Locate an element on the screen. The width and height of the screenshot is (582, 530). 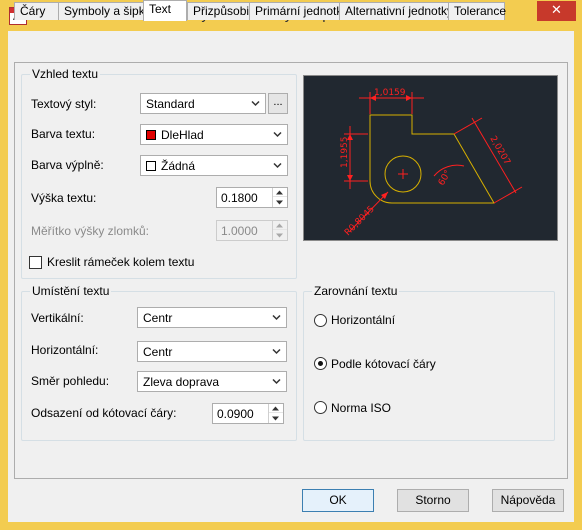
color-swatch-red is located at coordinates (151, 135).